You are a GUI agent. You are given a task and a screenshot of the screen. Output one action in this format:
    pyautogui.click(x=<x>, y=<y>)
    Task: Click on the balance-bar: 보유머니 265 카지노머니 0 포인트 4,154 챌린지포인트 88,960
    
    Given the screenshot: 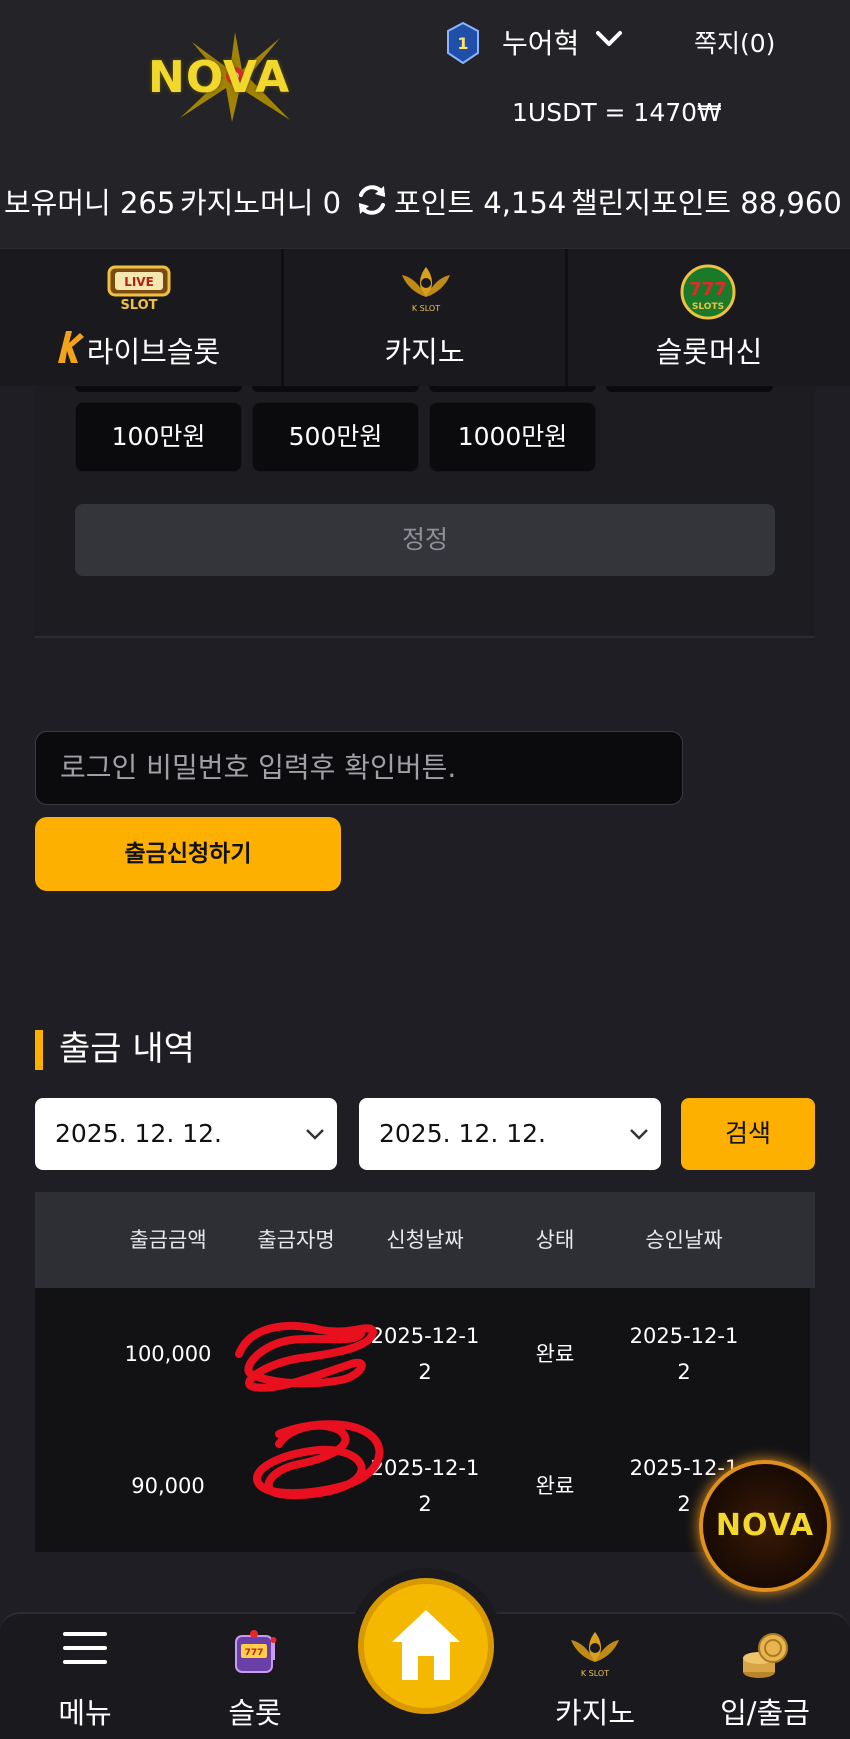 What is the action you would take?
    pyautogui.click(x=425, y=198)
    